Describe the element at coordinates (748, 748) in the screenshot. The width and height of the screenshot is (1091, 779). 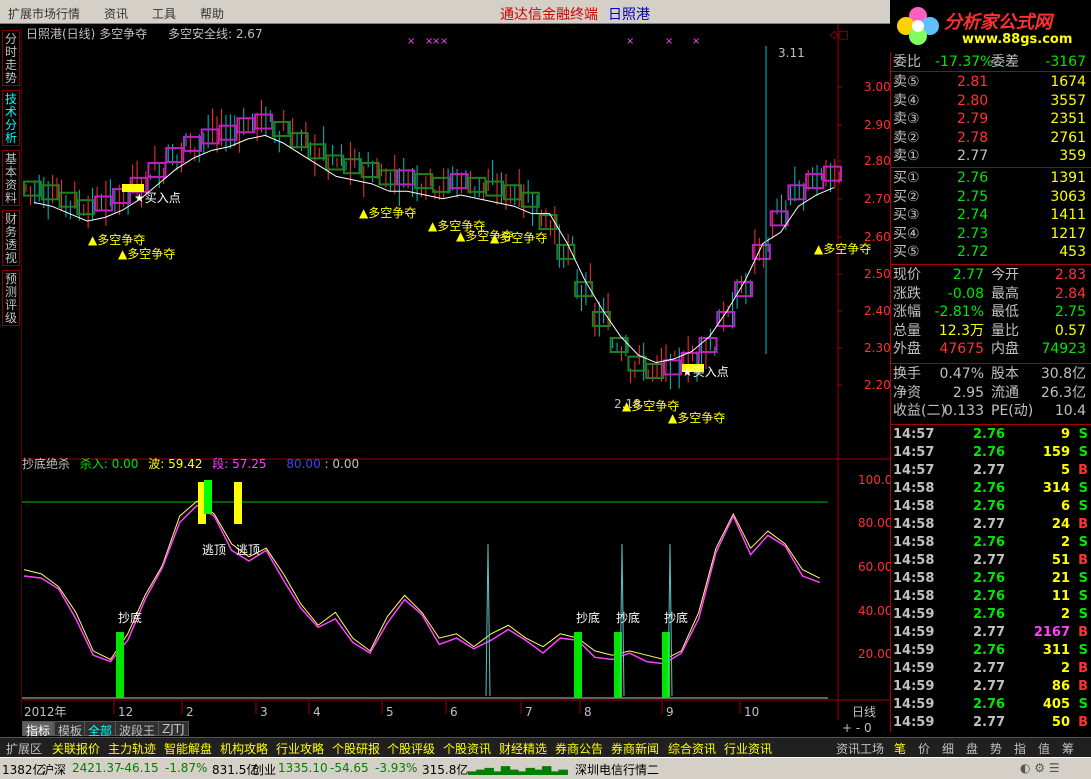
I see `info-tab: 行业资讯` at that location.